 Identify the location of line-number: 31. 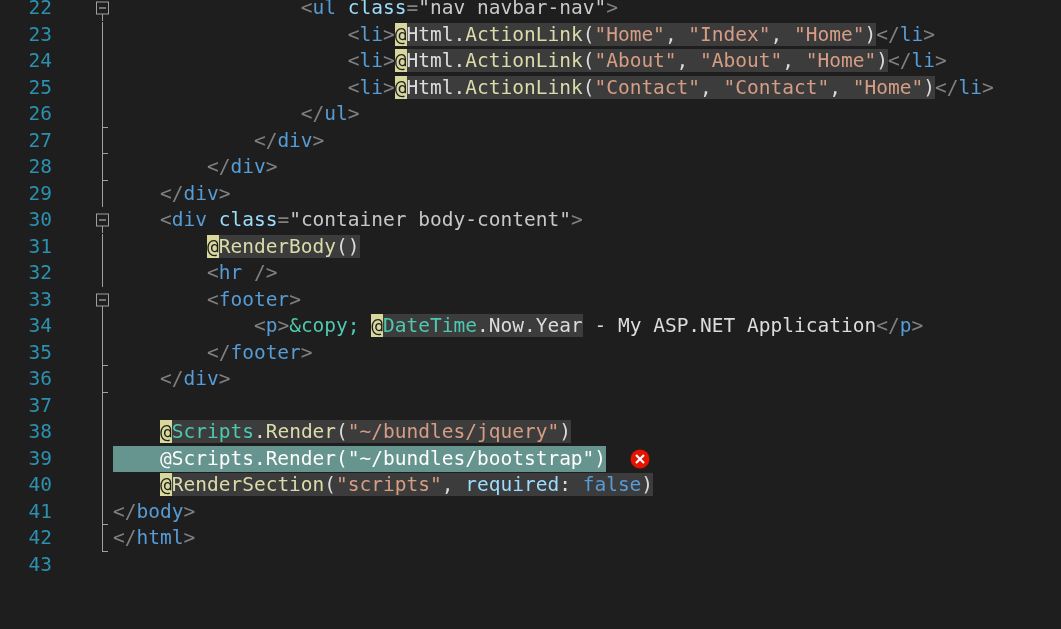
(39, 246).